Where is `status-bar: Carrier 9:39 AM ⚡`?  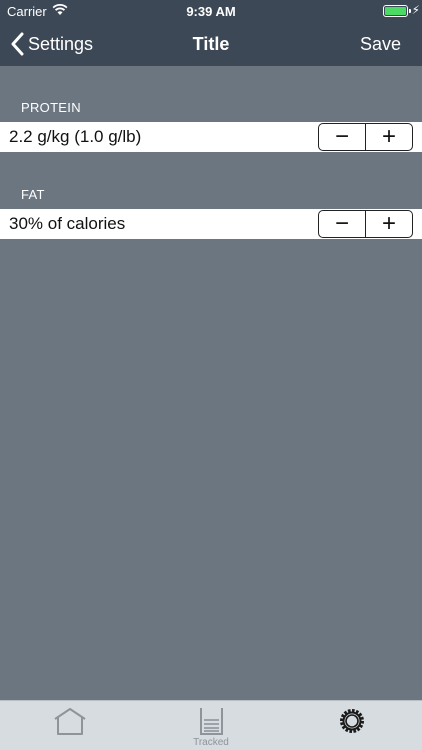
status-bar: Carrier 9:39 AM ⚡ is located at coordinates (211, 11).